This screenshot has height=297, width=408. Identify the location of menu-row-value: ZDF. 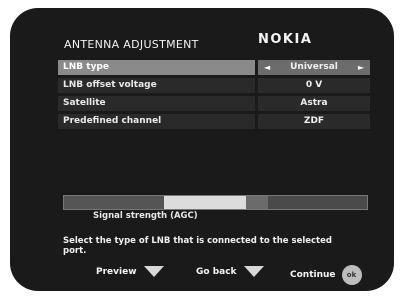
(314, 121).